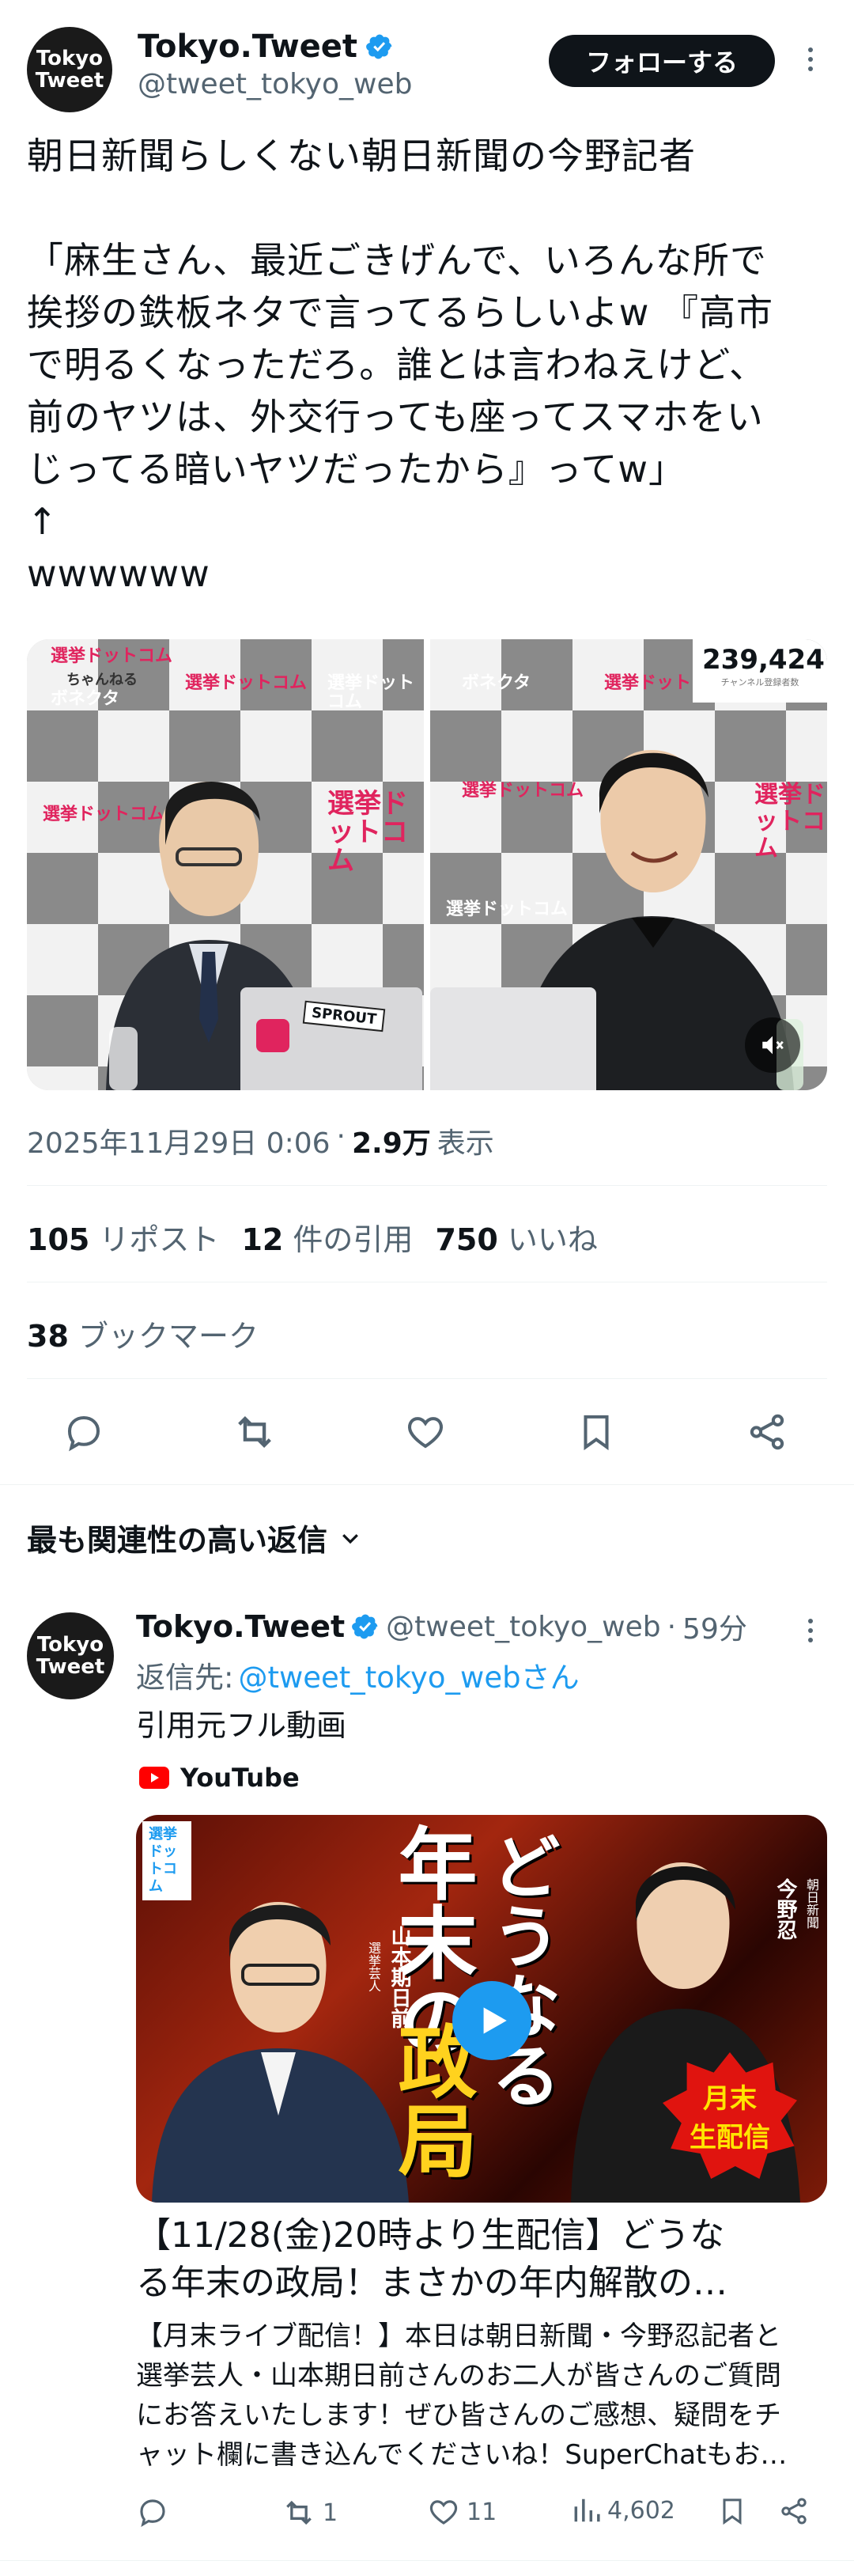  What do you see at coordinates (344, 1016) in the screenshot?
I see `laptop-sticker: SPROUT` at bounding box center [344, 1016].